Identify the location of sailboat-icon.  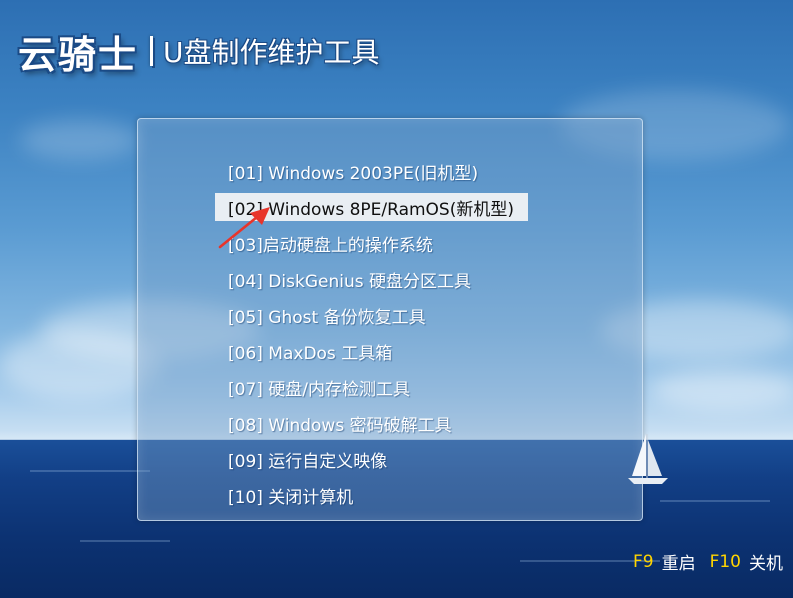
(648, 459).